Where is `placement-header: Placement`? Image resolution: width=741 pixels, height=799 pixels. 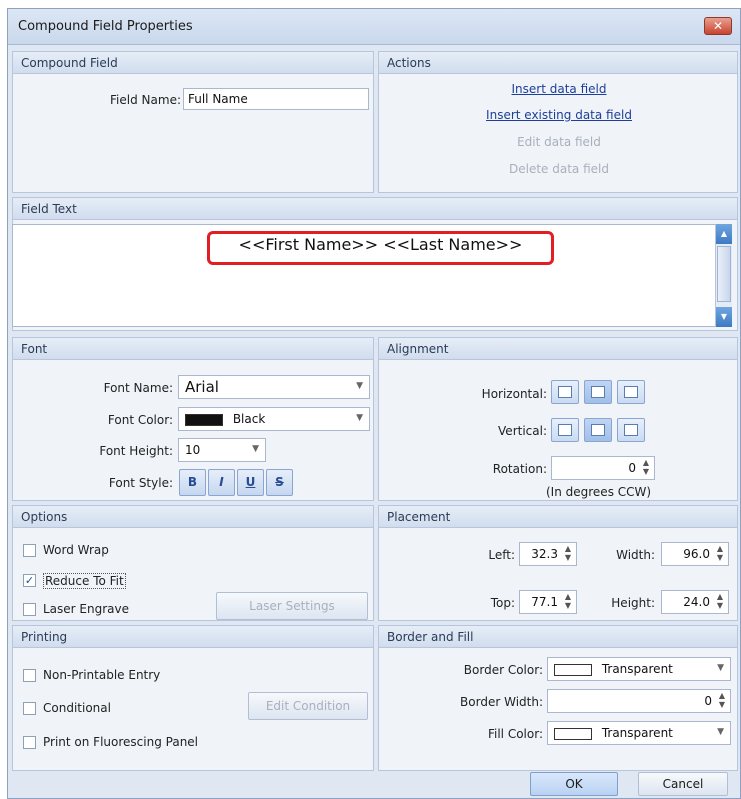 placement-header: Placement is located at coordinates (558, 517).